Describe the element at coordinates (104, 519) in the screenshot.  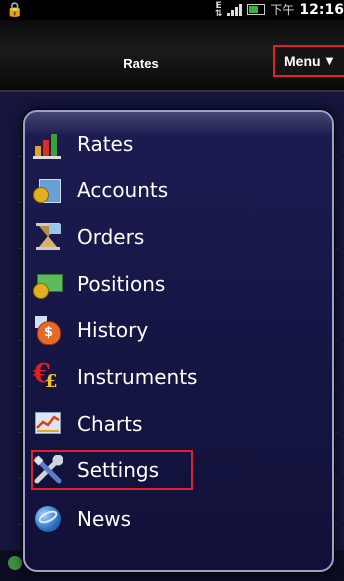
I see `menu-item-label: News` at that location.